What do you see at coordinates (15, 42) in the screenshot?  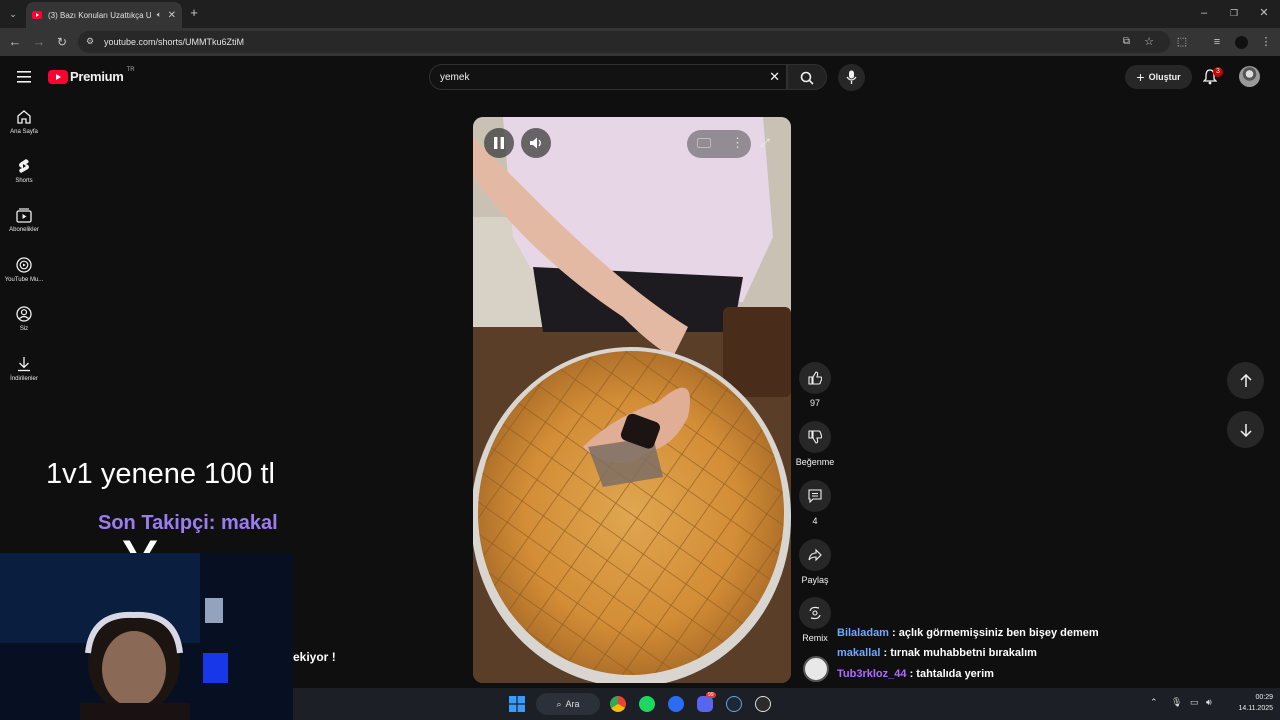 I see `back-icon: ←` at bounding box center [15, 42].